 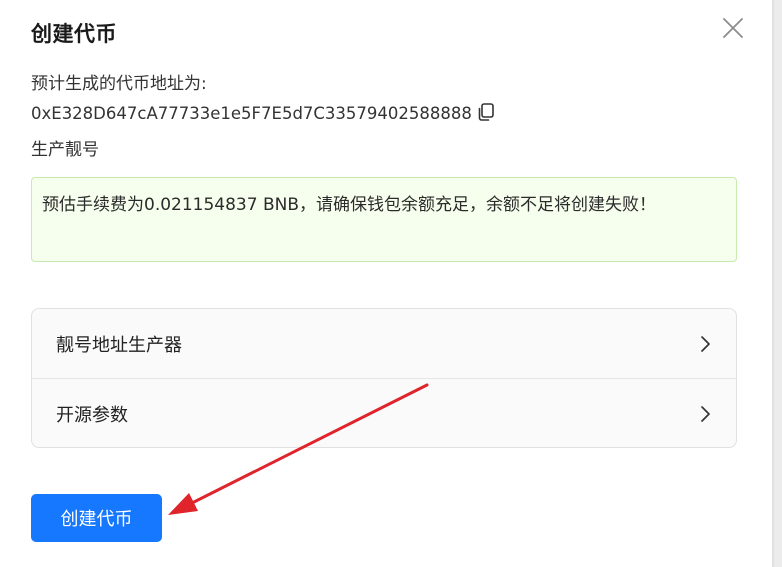 What do you see at coordinates (119, 84) in the screenshot?
I see `address-label: 预计生成的代币地址为:` at bounding box center [119, 84].